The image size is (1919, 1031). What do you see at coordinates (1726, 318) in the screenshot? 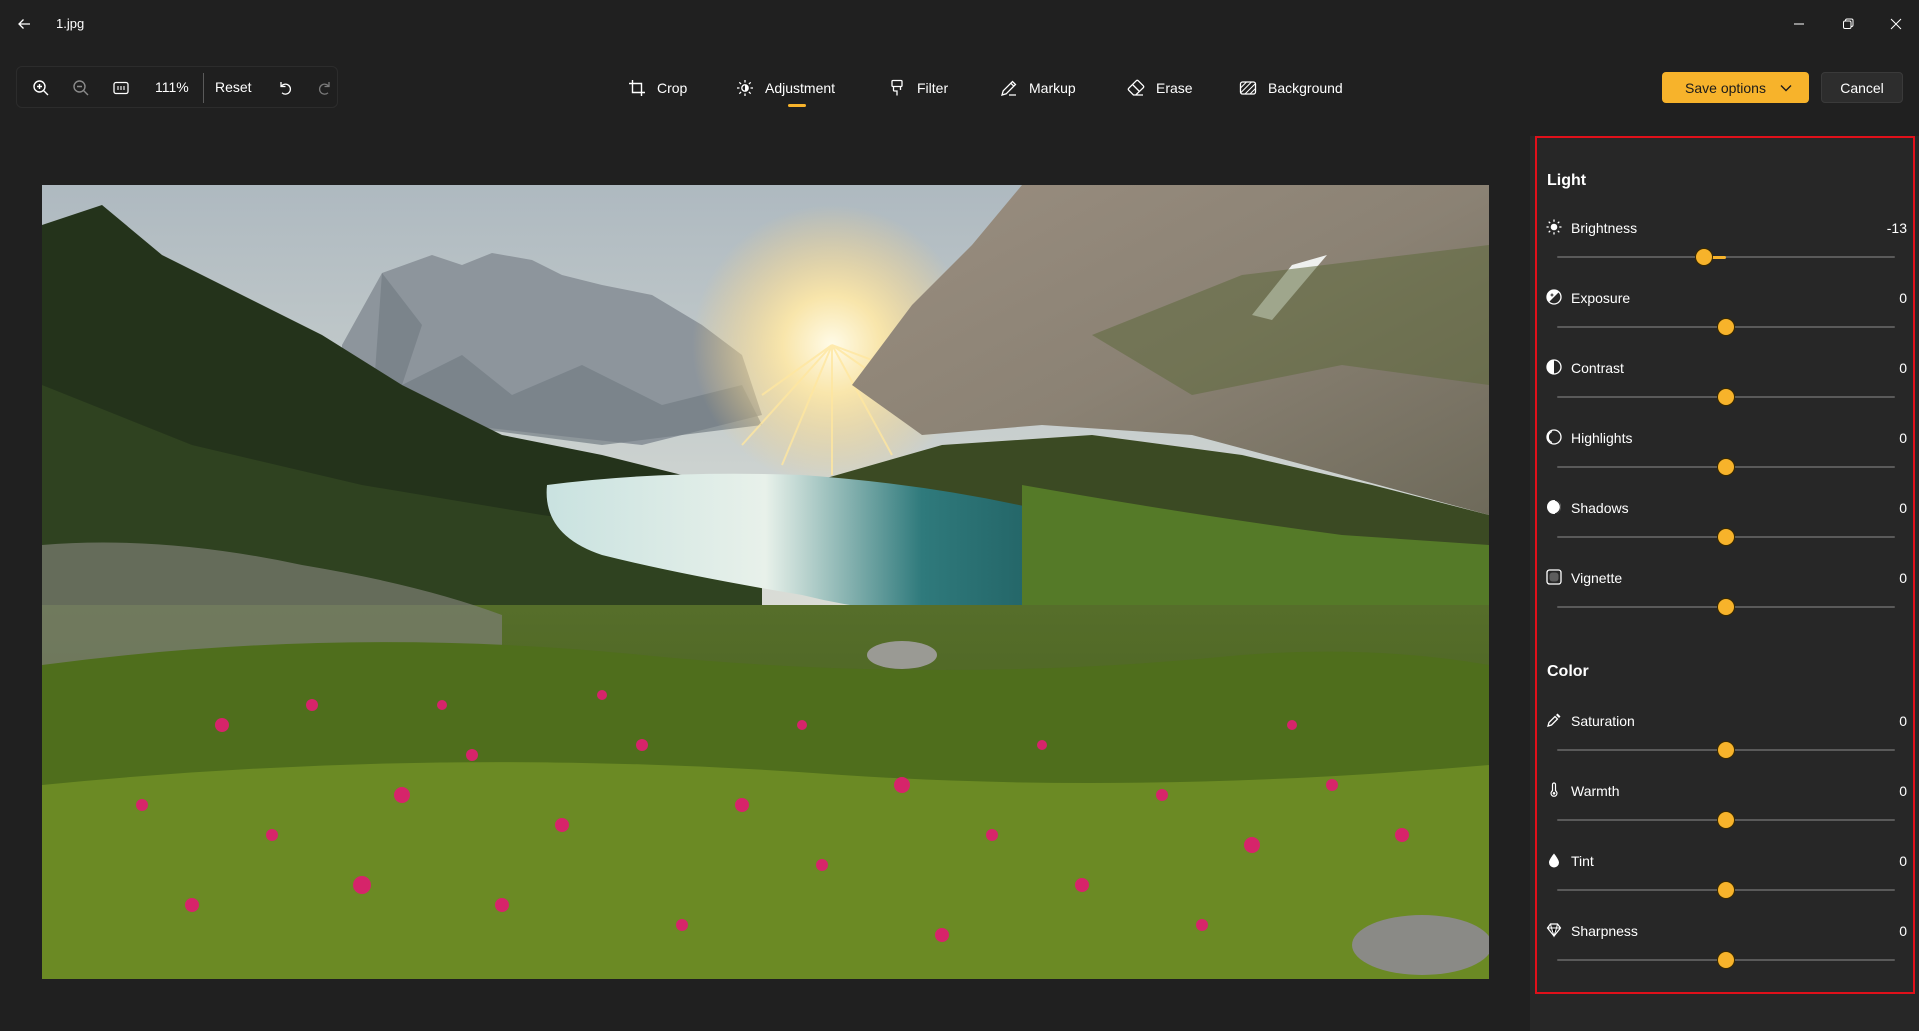
I see `slider-row-exposure: Exposure 0` at bounding box center [1726, 318].